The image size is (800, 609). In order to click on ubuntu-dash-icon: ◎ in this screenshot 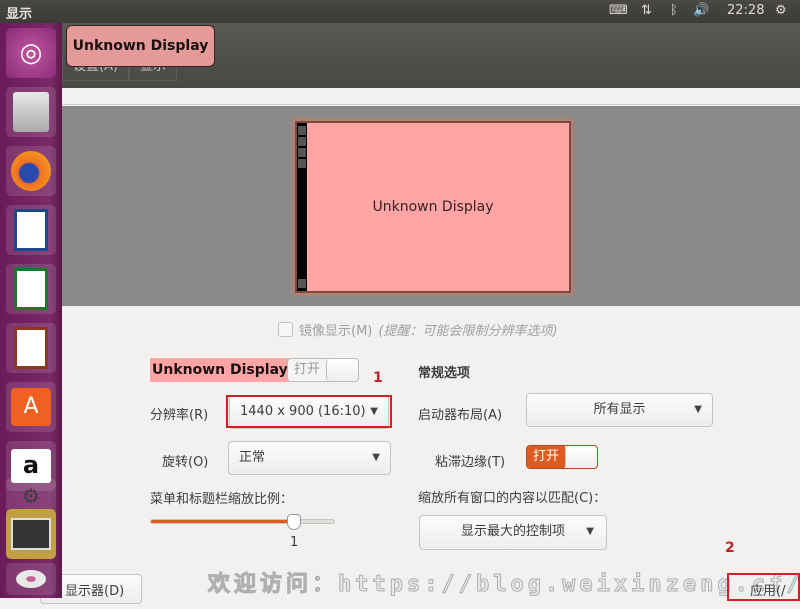, I will do `click(31, 53)`.